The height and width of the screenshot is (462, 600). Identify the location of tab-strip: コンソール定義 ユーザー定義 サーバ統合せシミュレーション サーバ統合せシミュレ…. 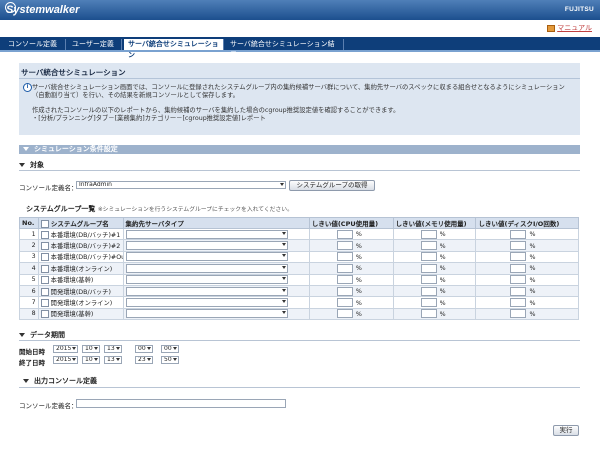
(300, 48).